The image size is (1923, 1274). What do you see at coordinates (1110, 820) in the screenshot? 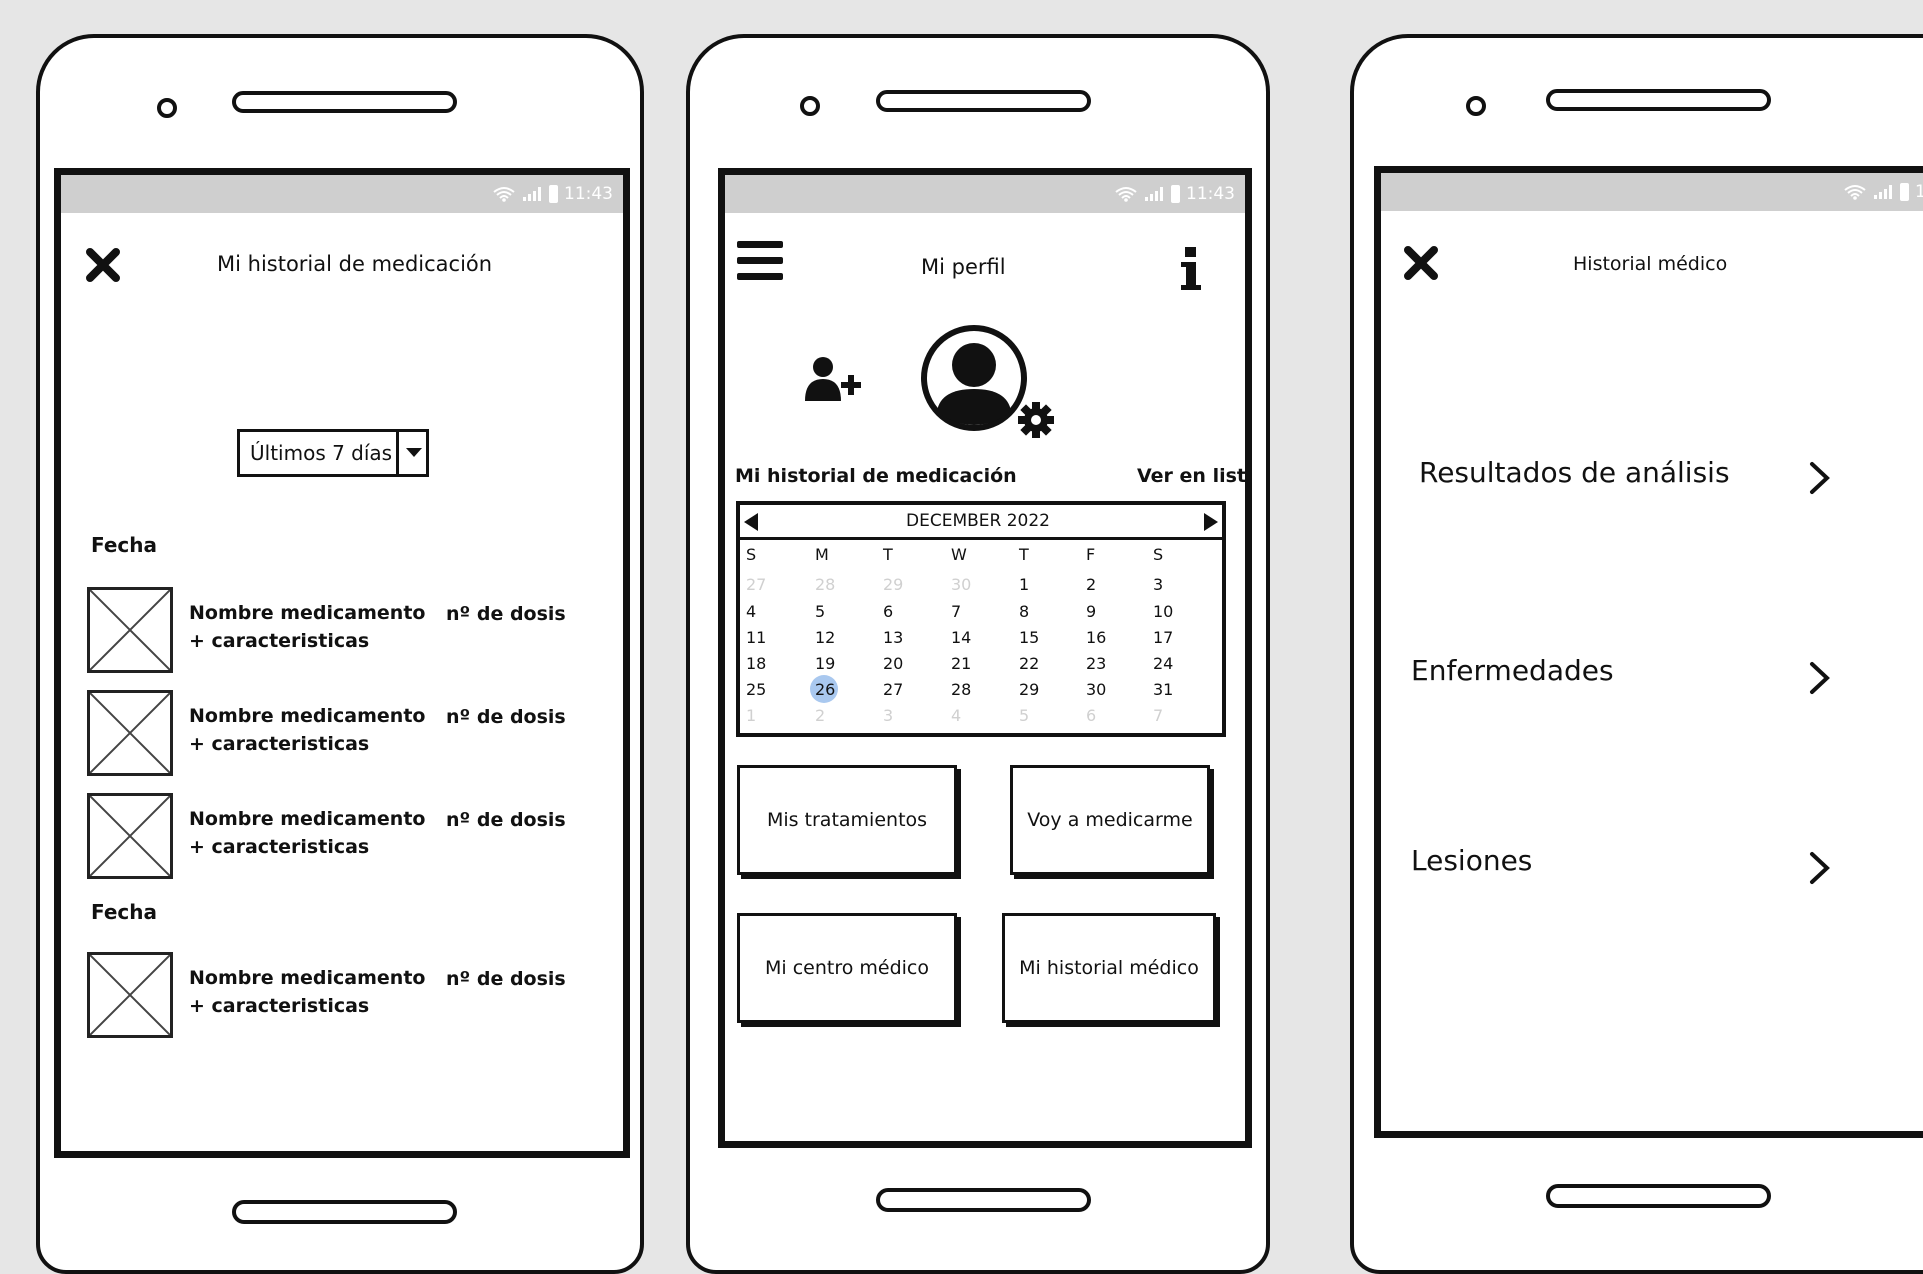
I see `take-medication-button: Voy a medicarme` at bounding box center [1110, 820].